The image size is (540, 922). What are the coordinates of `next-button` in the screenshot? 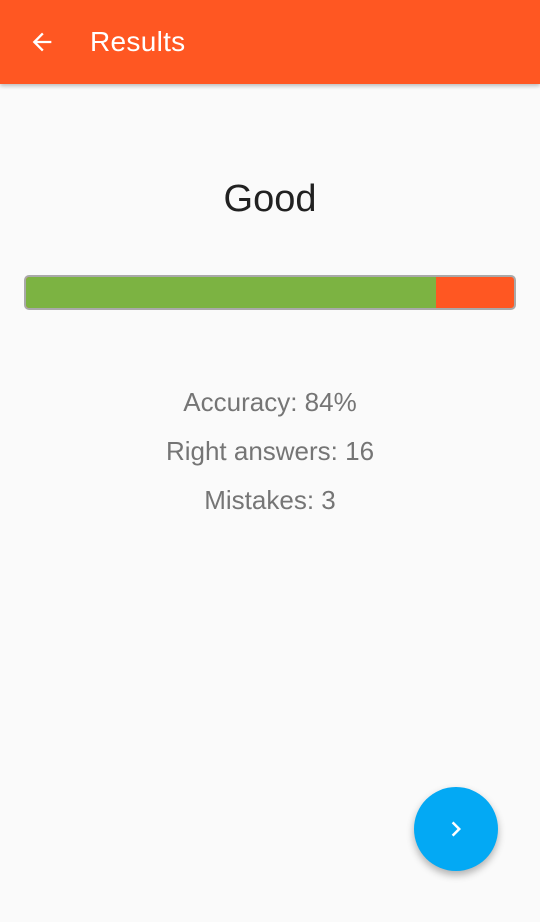 It's located at (456, 829).